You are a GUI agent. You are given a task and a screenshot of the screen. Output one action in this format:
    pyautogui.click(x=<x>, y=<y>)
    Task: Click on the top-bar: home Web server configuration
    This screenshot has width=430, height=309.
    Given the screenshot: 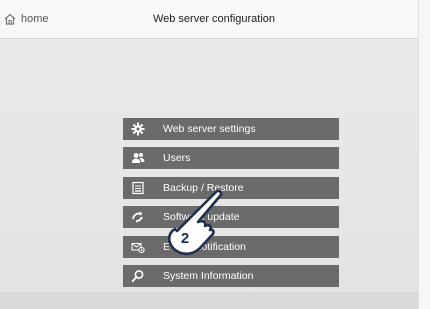 What is the action you would take?
    pyautogui.click(x=209, y=19)
    